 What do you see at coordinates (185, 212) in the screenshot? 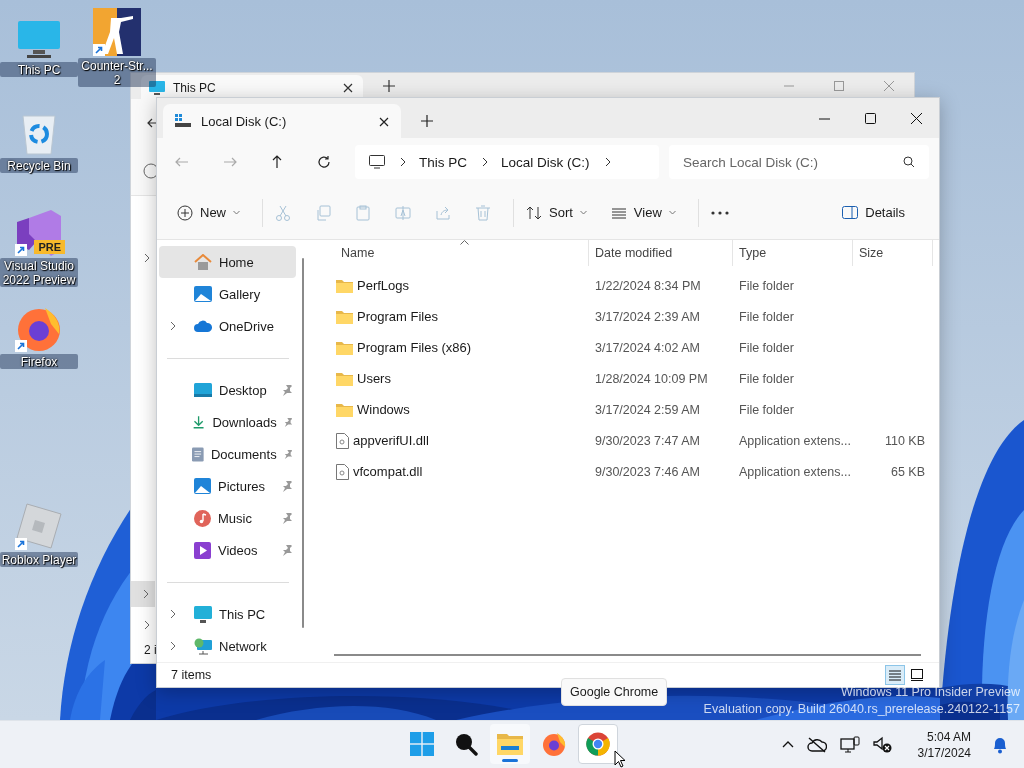
I see `add-icon` at bounding box center [185, 212].